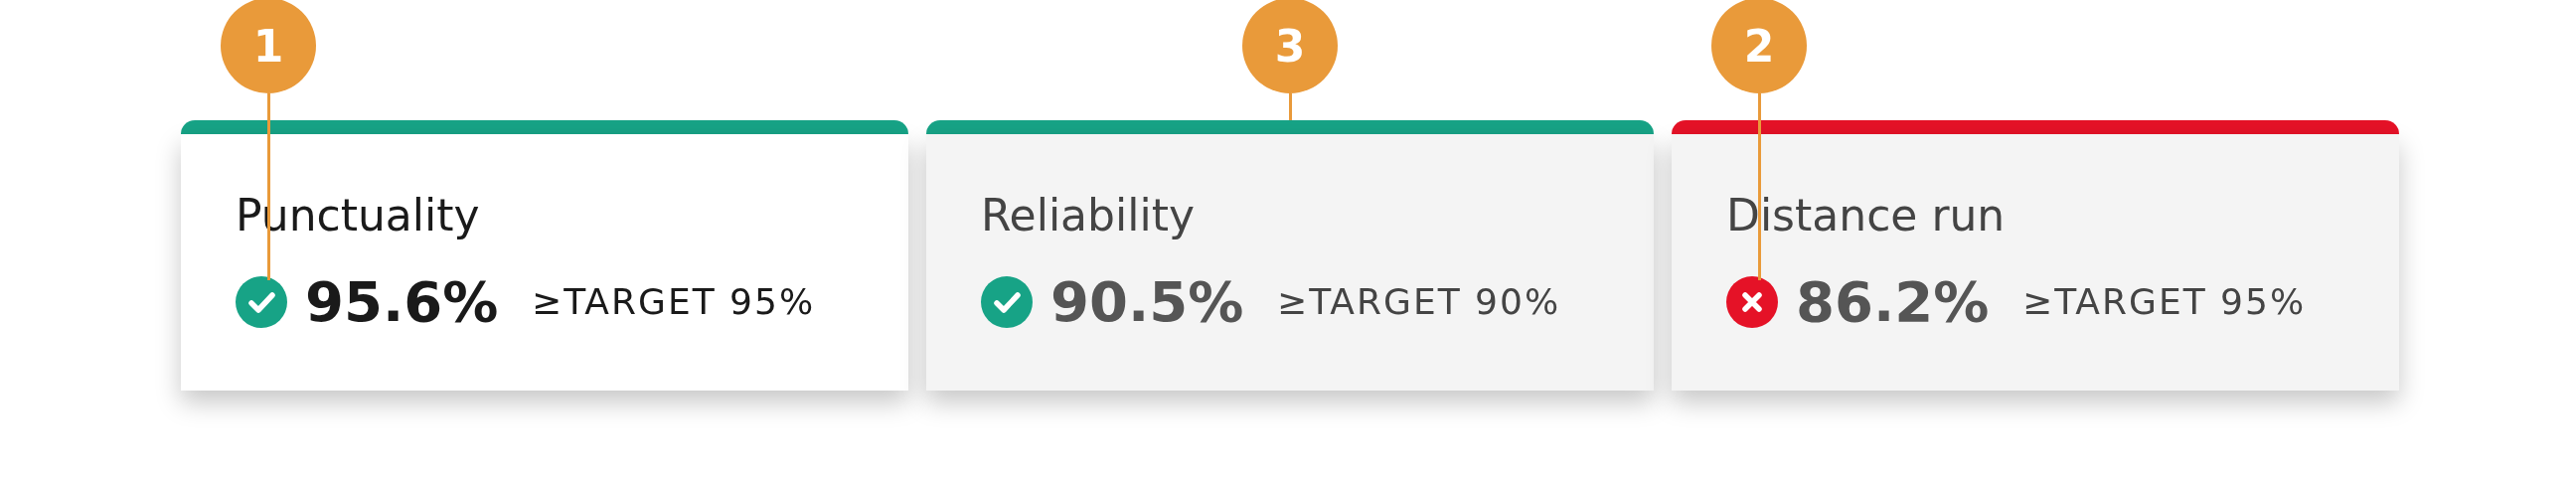 This screenshot has width=2576, height=477. I want to click on callout-marker: 3, so click(1290, 46).